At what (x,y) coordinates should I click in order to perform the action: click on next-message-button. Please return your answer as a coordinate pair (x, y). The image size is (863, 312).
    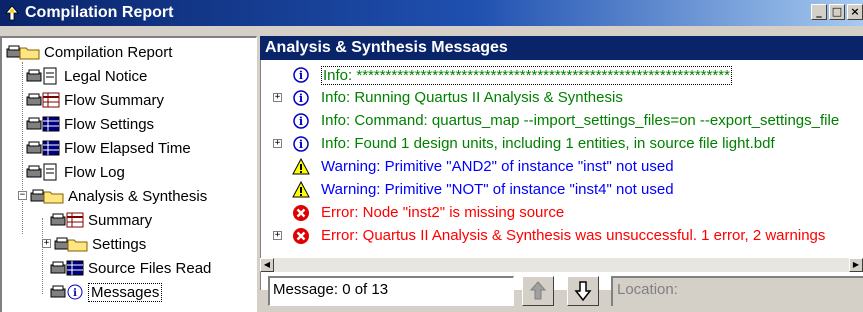
    Looking at the image, I should click on (583, 291).